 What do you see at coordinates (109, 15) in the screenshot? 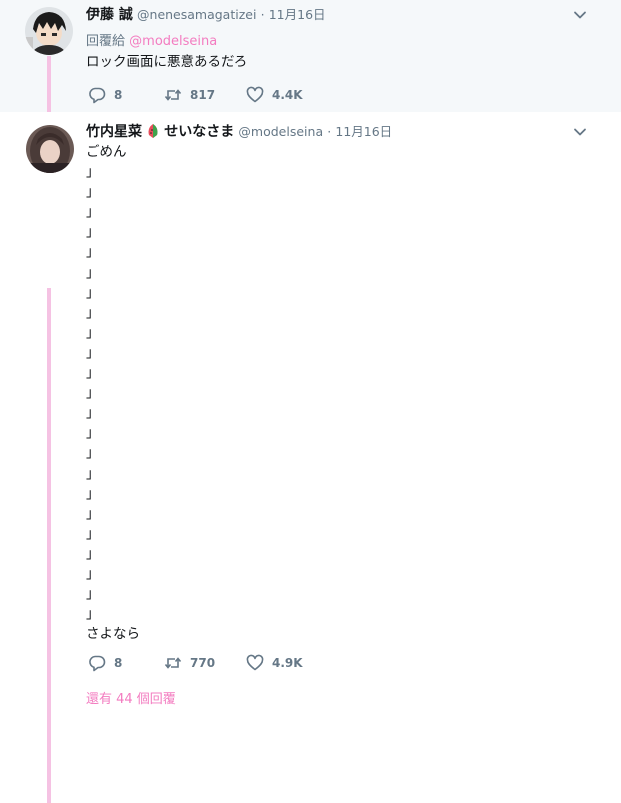
I see `display-name: 伊藤 誠` at bounding box center [109, 15].